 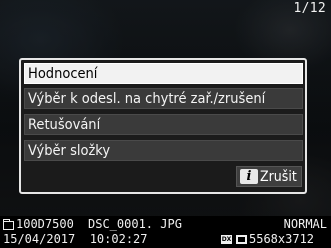 What do you see at coordinates (241, 239) in the screenshot?
I see `image-size-icon` at bounding box center [241, 239].